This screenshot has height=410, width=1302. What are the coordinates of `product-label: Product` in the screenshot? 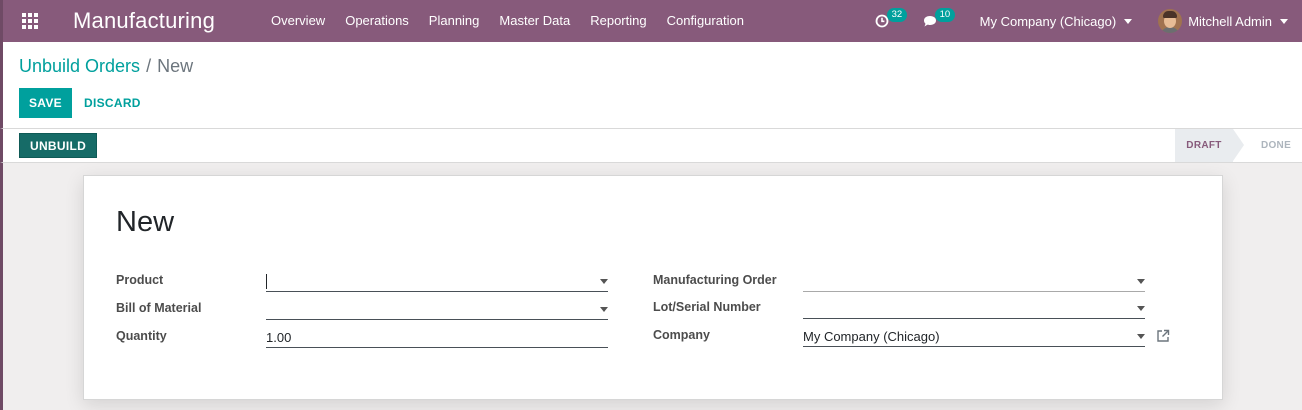 It's located at (140, 280).